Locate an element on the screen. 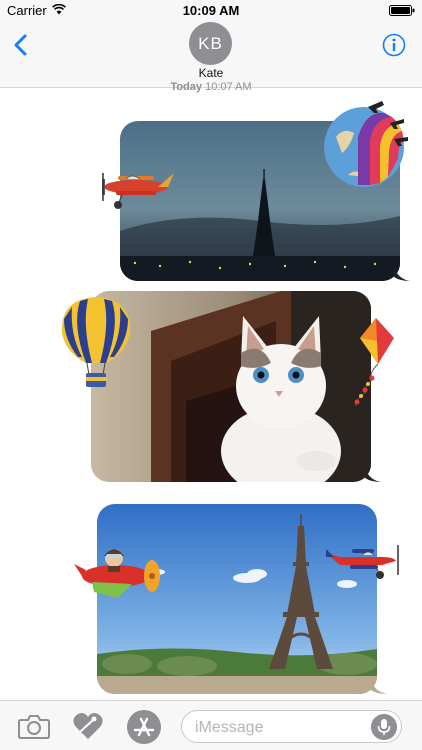  rainbow-globe-sticker is located at coordinates (364, 143).